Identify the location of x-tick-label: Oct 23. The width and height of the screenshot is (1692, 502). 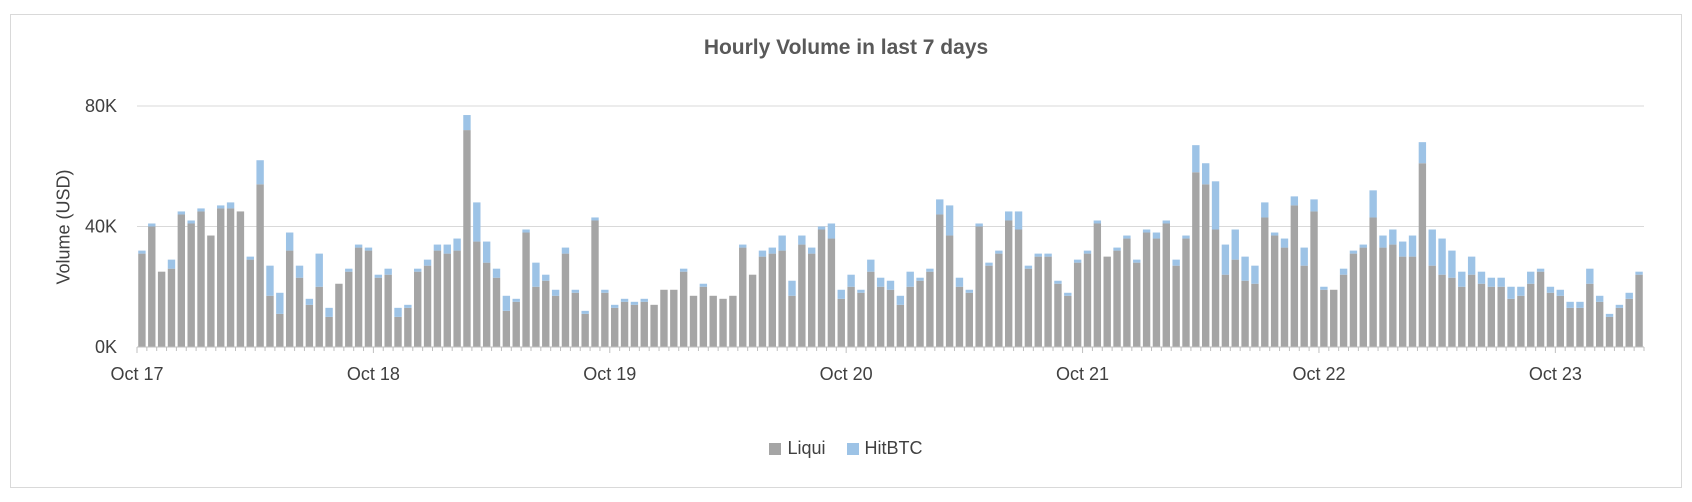
(1555, 374).